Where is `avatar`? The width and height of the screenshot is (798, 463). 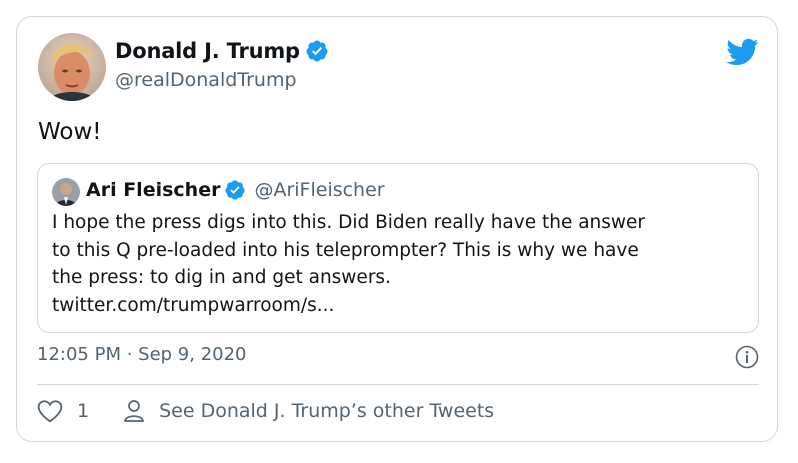
avatar is located at coordinates (72, 67).